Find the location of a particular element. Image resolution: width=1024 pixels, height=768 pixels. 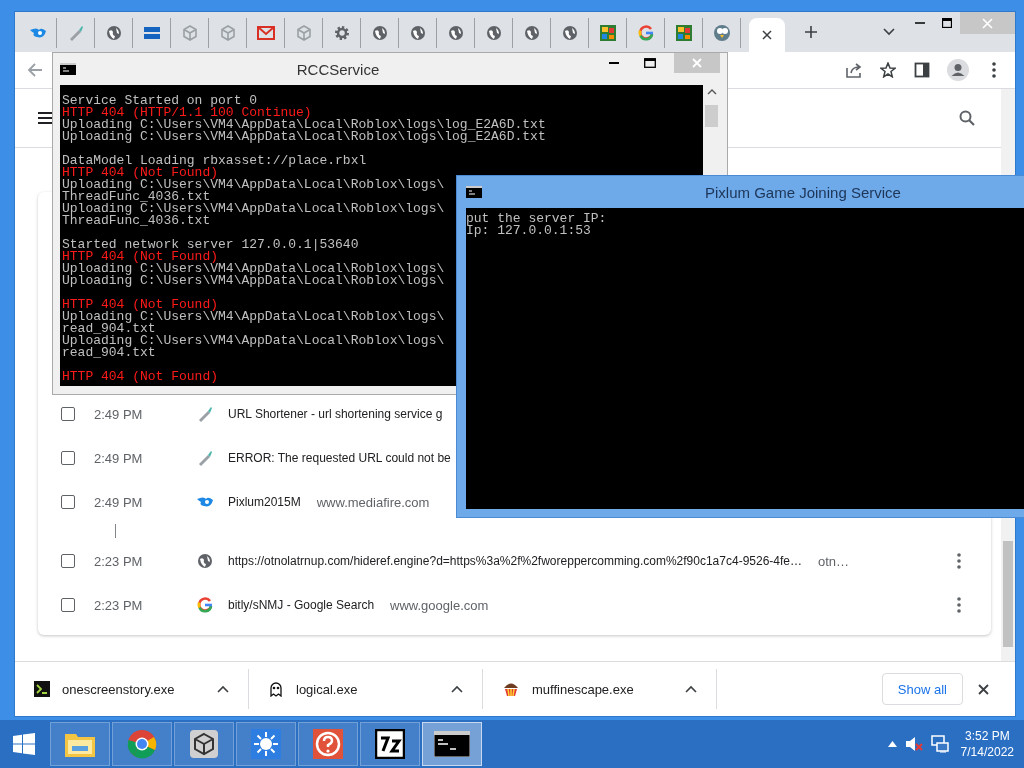

menu-icon is located at coordinates (46, 118).